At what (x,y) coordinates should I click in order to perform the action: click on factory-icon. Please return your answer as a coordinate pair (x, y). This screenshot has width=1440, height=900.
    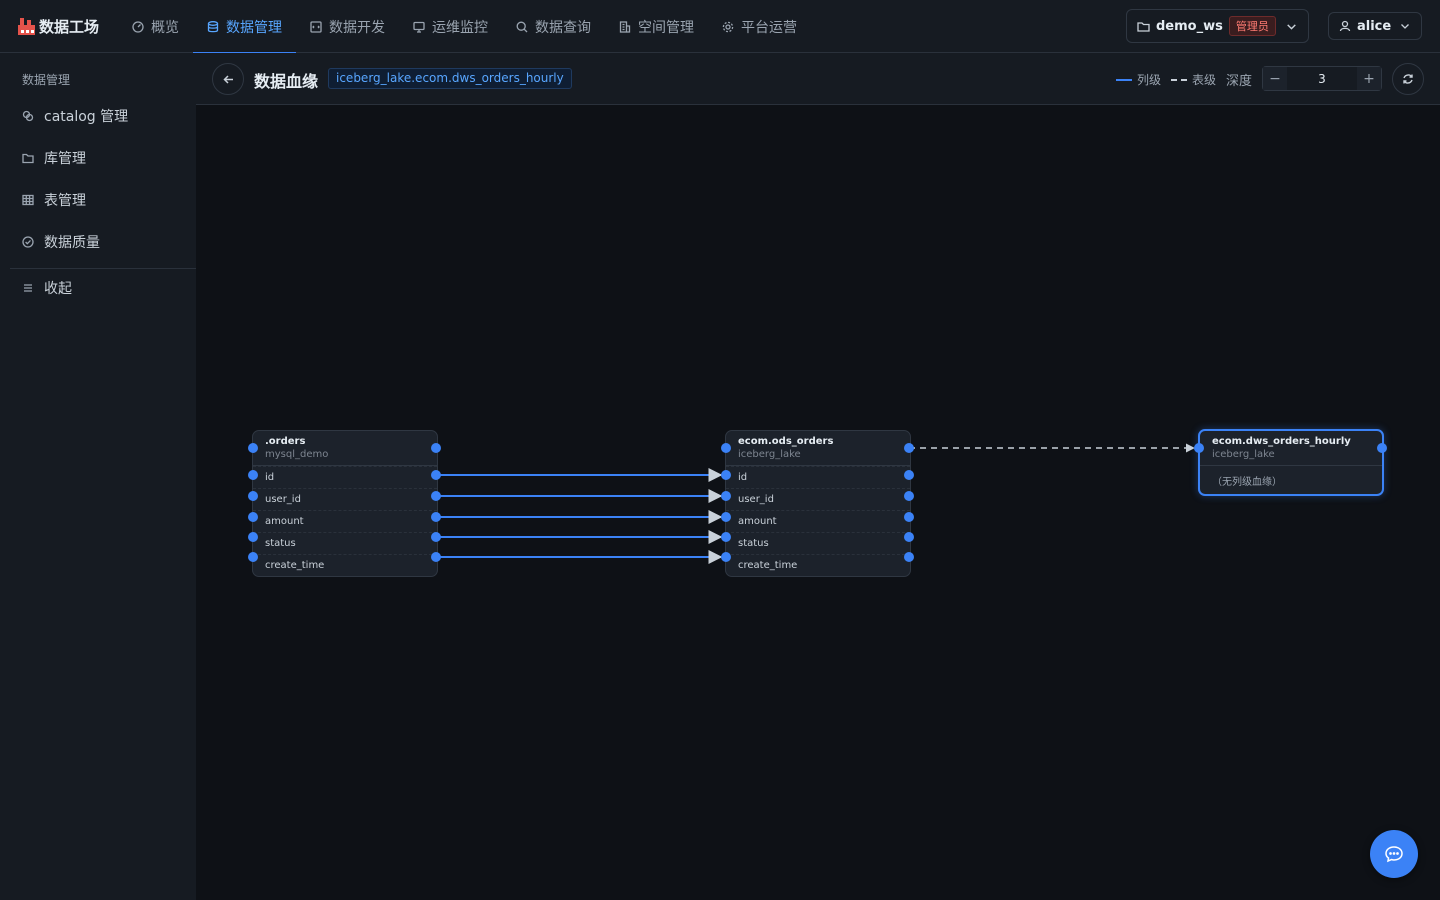
    Looking at the image, I should click on (26, 26).